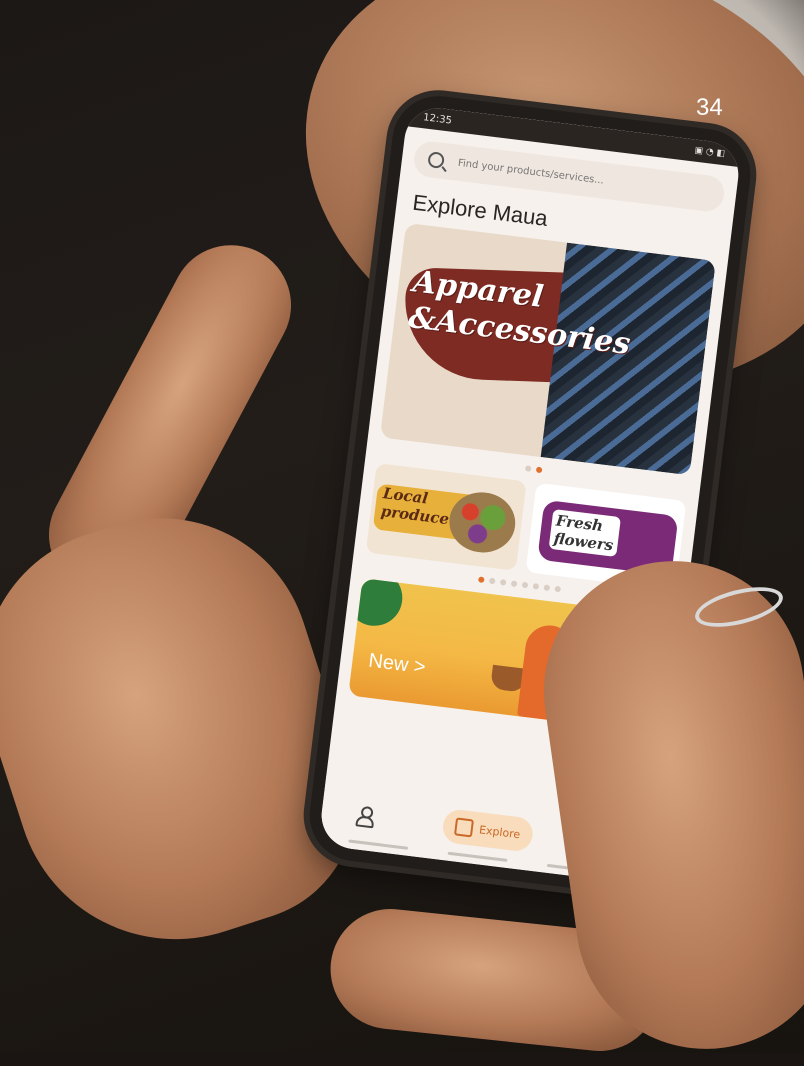  I want to click on hero-banner-apparel: Apparel &Accessories, so click(547, 349).